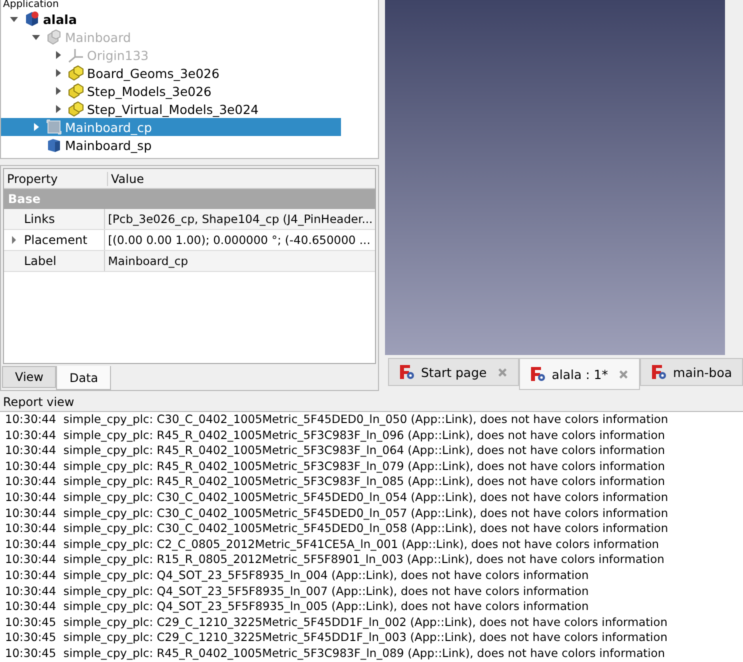  What do you see at coordinates (171, 91) in the screenshot?
I see `tree-item: Step_Models_3e026` at bounding box center [171, 91].